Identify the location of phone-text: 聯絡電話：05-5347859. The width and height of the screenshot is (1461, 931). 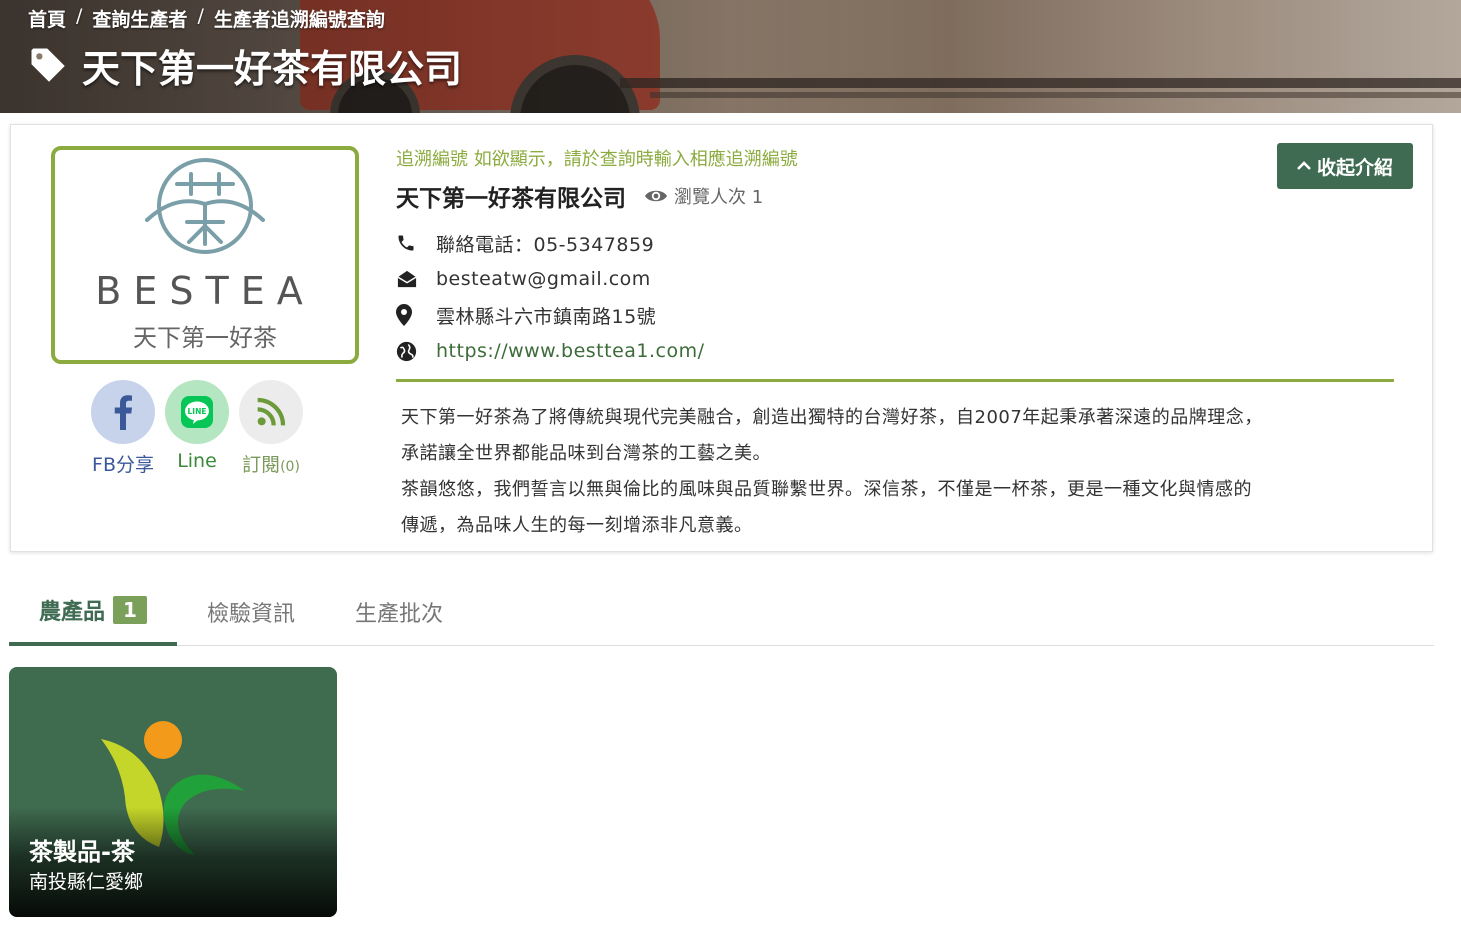
(545, 244).